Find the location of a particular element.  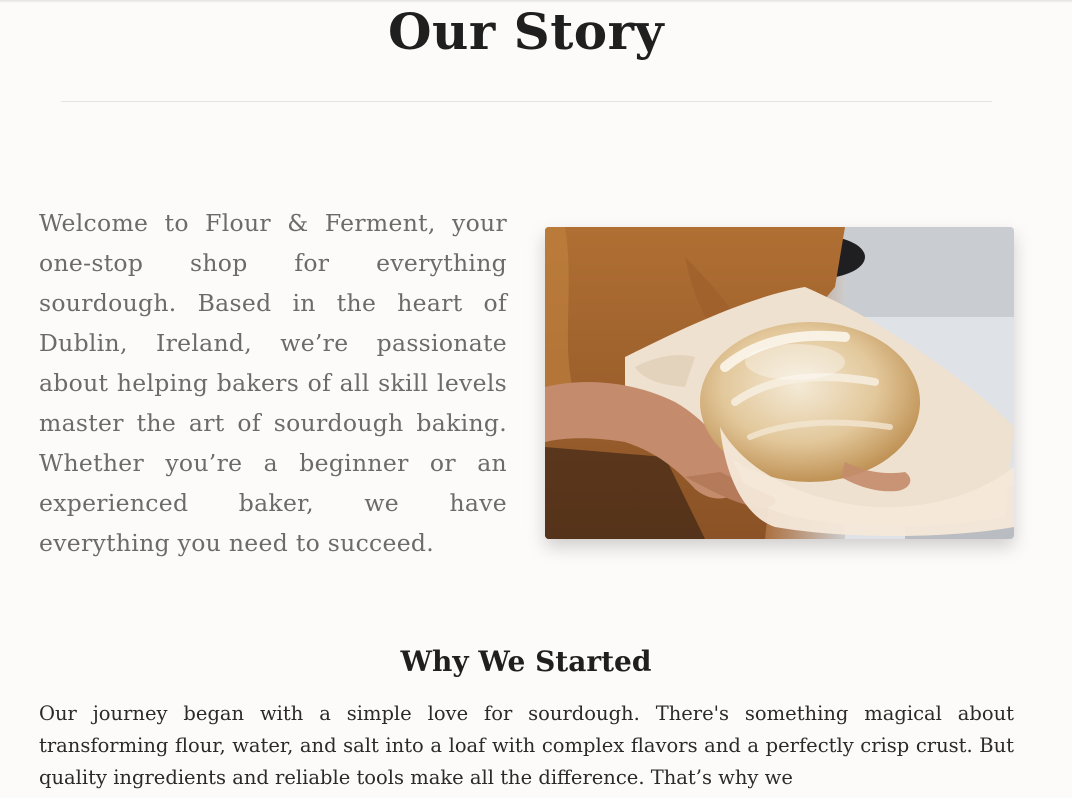

why-we-started-heading: Why We Started is located at coordinates (526, 661).